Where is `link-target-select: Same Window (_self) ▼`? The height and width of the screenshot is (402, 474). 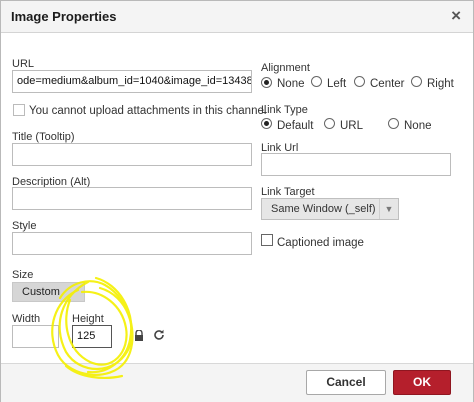 link-target-select: Same Window (_self) ▼ is located at coordinates (330, 209).